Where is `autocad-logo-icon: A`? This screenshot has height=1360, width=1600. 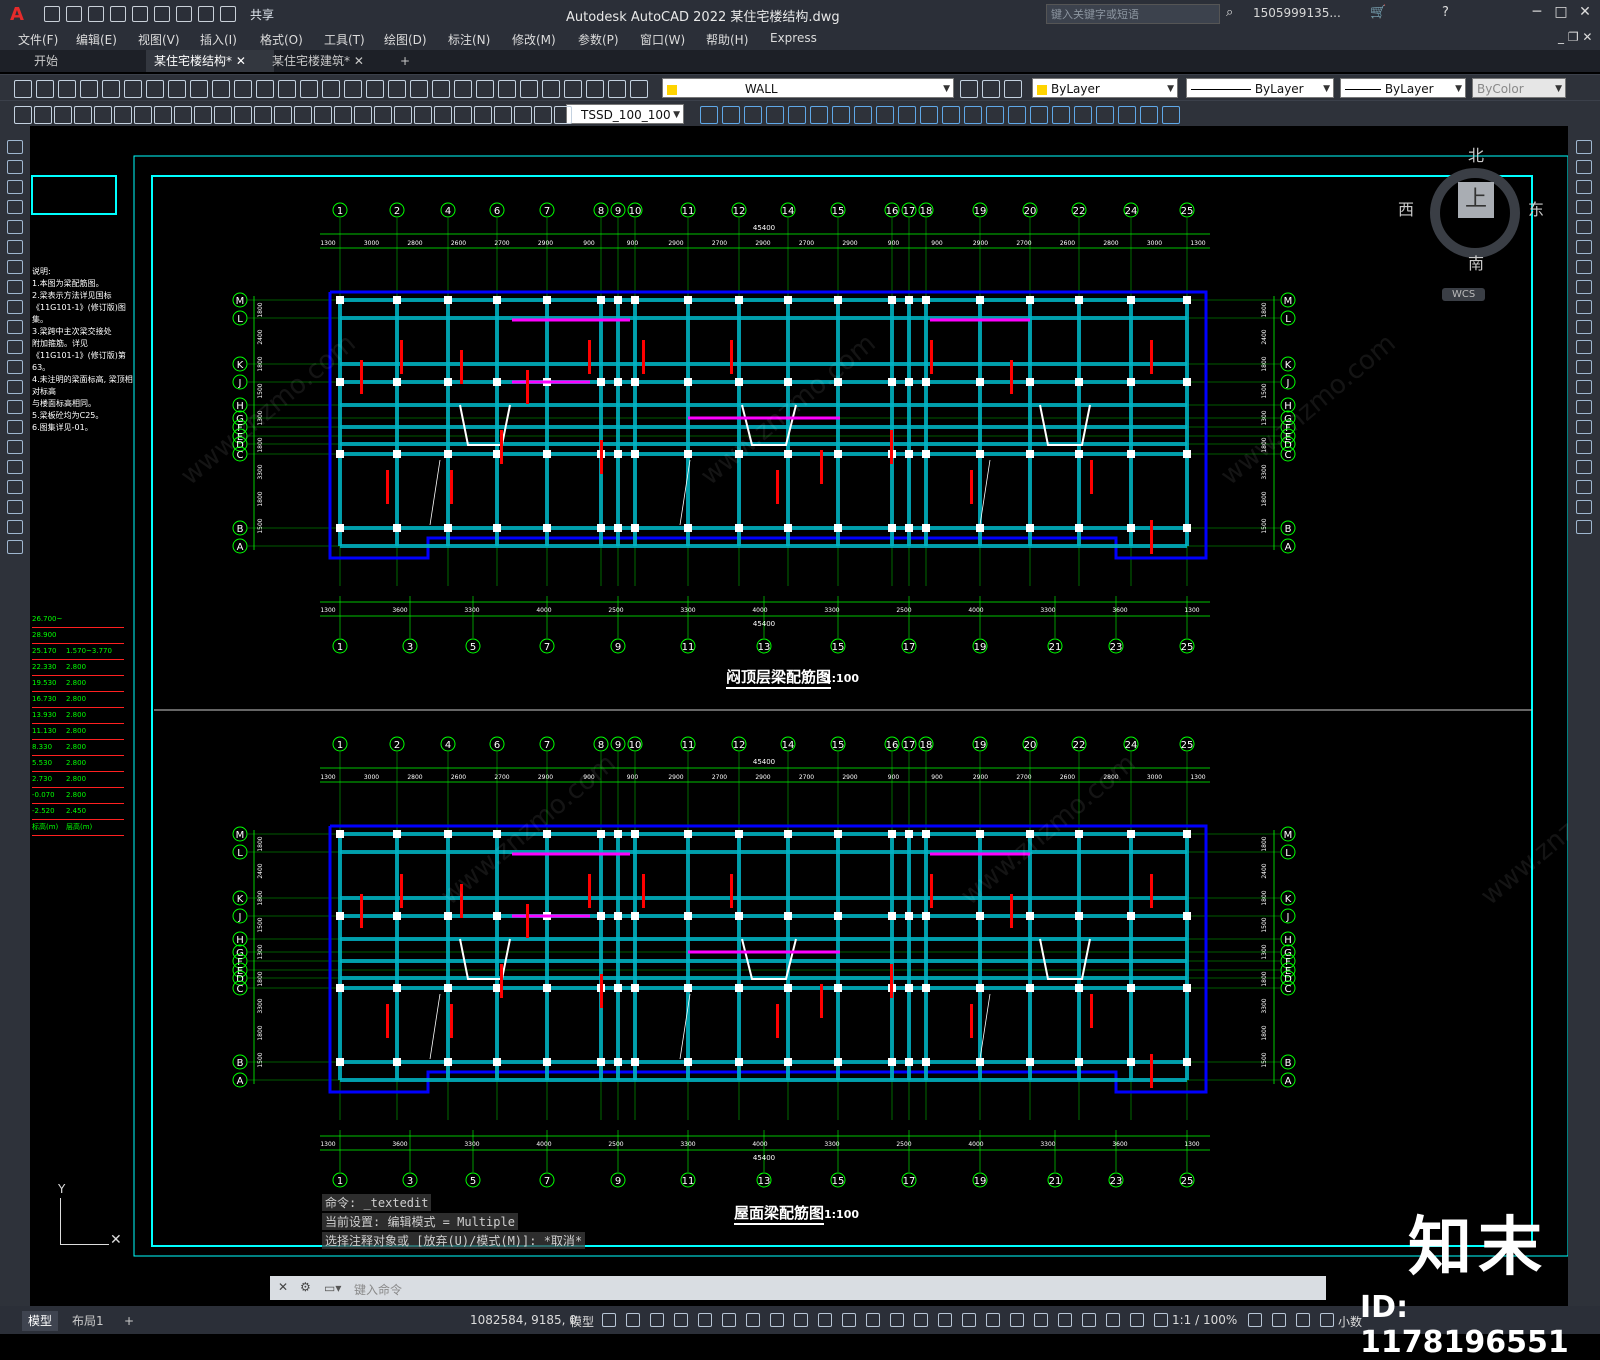 autocad-logo-icon: A is located at coordinates (17, 14).